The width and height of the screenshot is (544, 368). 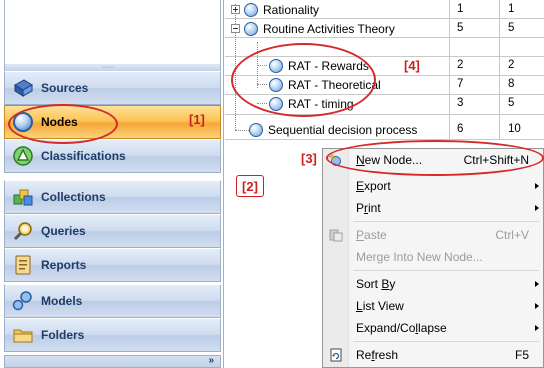 I want to click on nav-item-reports: Reports, so click(x=112, y=265).